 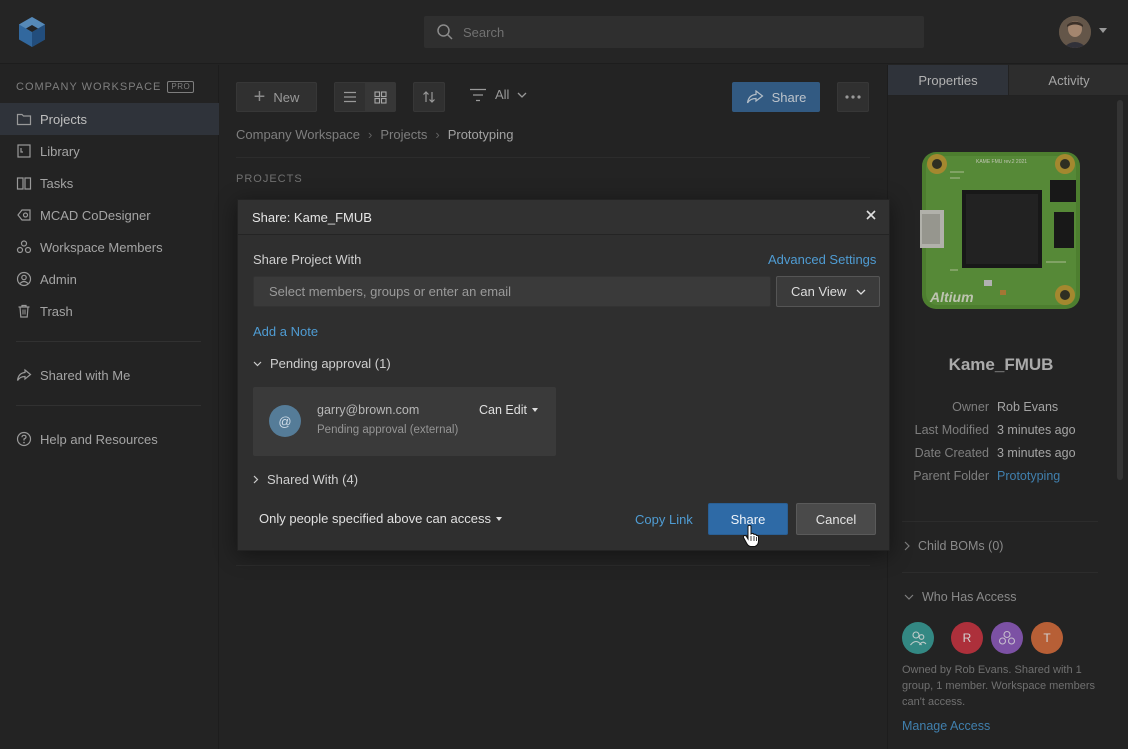 What do you see at coordinates (286, 97) in the screenshot?
I see `new-button-label: New` at bounding box center [286, 97].